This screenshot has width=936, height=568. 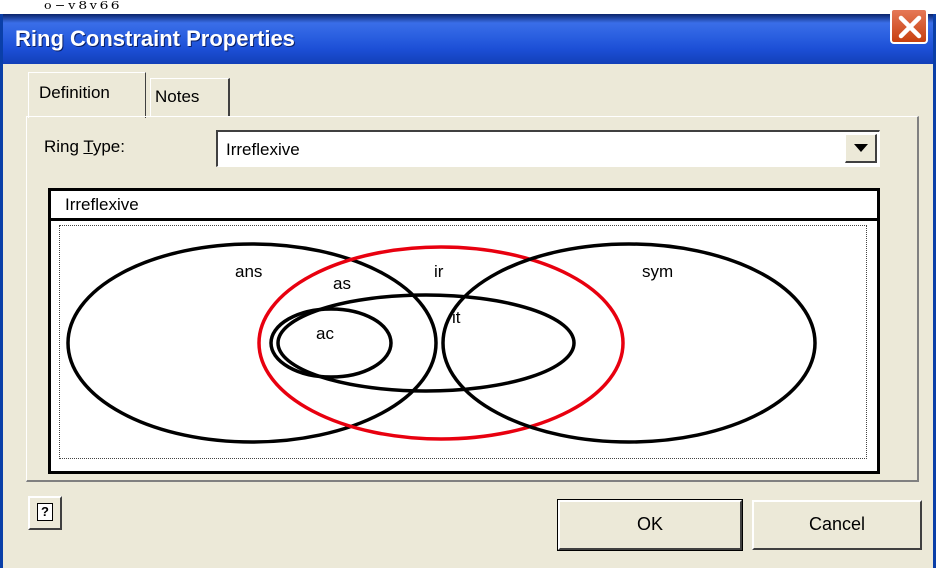 What do you see at coordinates (468, 7) in the screenshot?
I see `clipped-artifact-text: ₒ₋ᵥ₈ᵥ₆₆` at bounding box center [468, 7].